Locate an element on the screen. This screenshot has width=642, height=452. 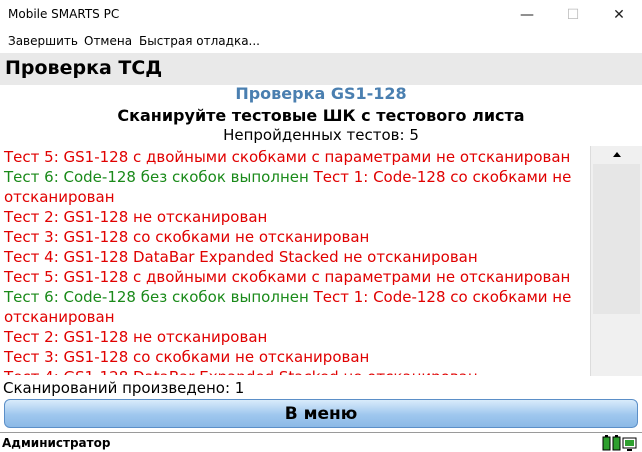
log-scrollbar is located at coordinates (616, 261).